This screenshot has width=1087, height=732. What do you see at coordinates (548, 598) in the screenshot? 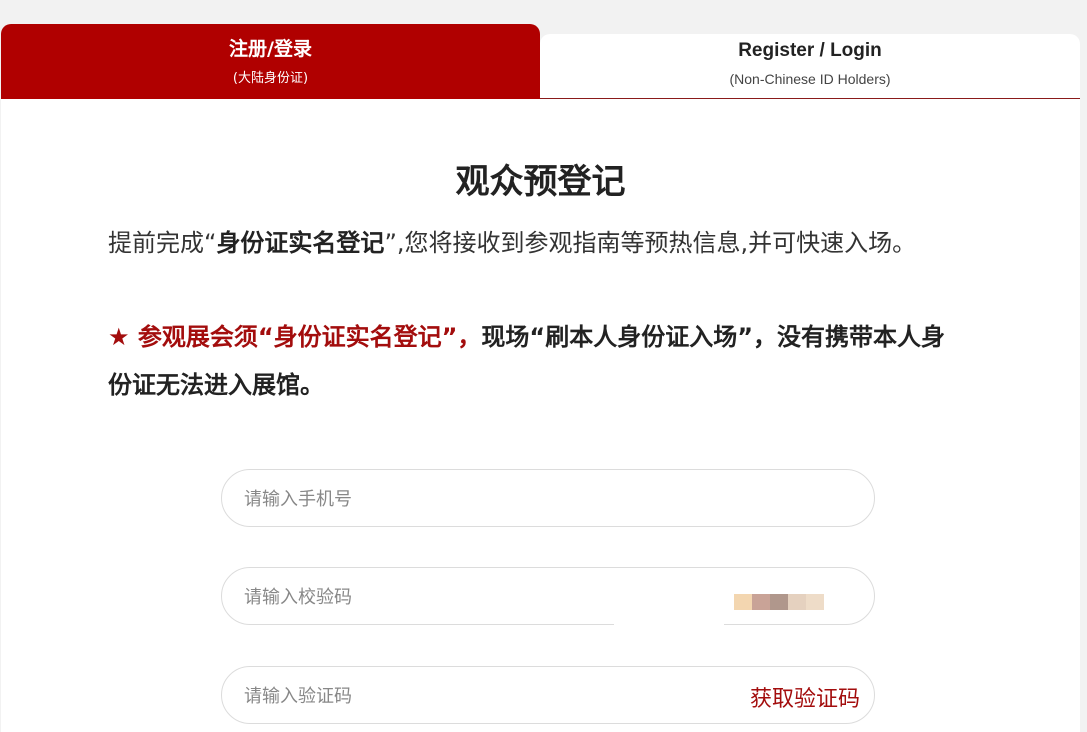
I see `captcha-field` at bounding box center [548, 598].